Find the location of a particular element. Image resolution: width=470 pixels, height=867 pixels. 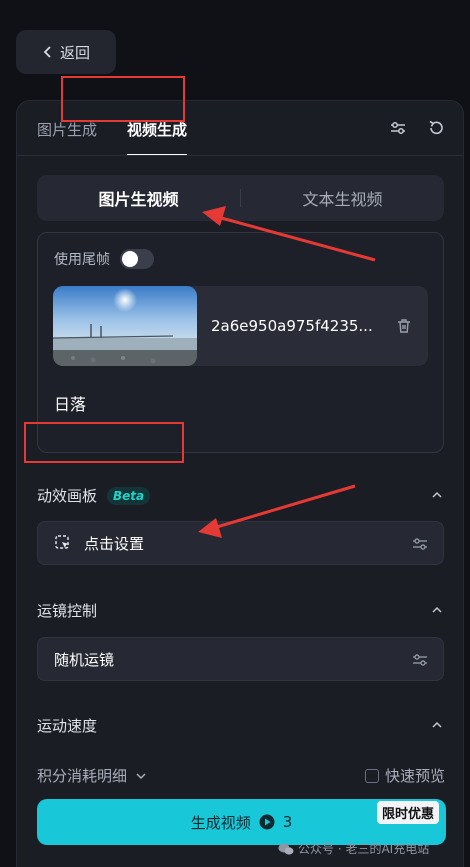

generate-cost: 3 is located at coordinates (287, 822).